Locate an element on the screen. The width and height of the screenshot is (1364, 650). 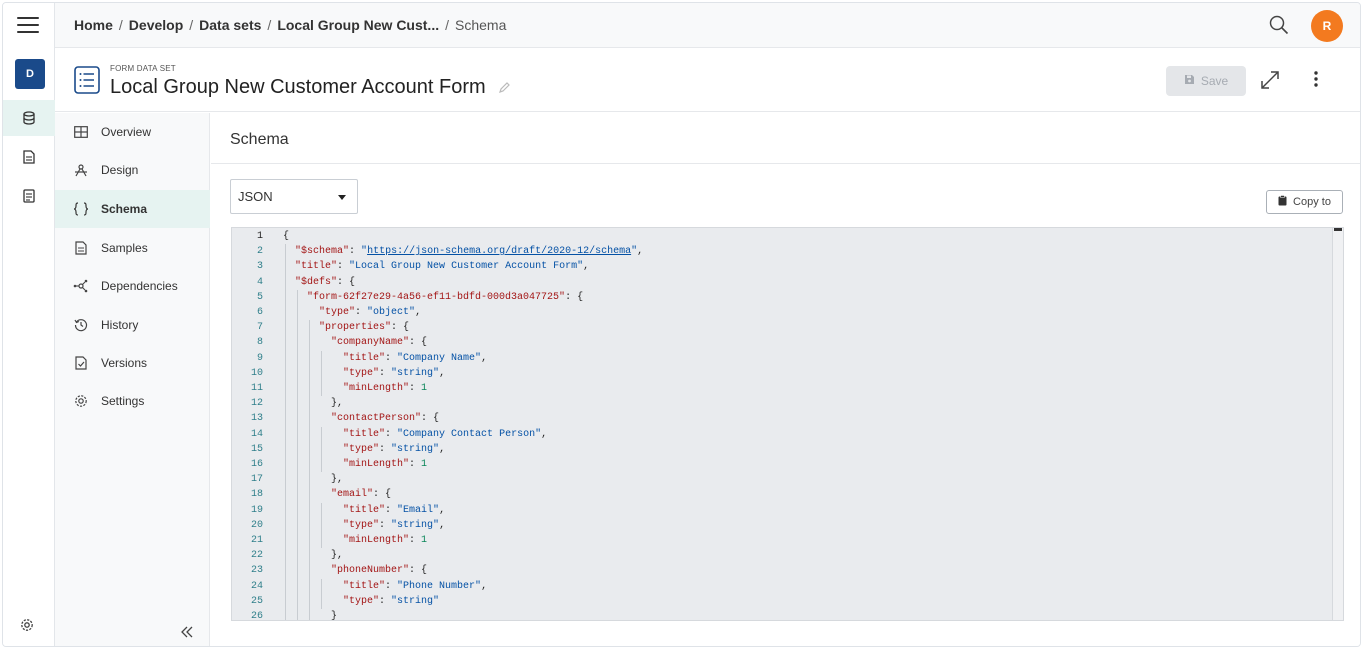
settings-gear-icon is located at coordinates (27, 627).